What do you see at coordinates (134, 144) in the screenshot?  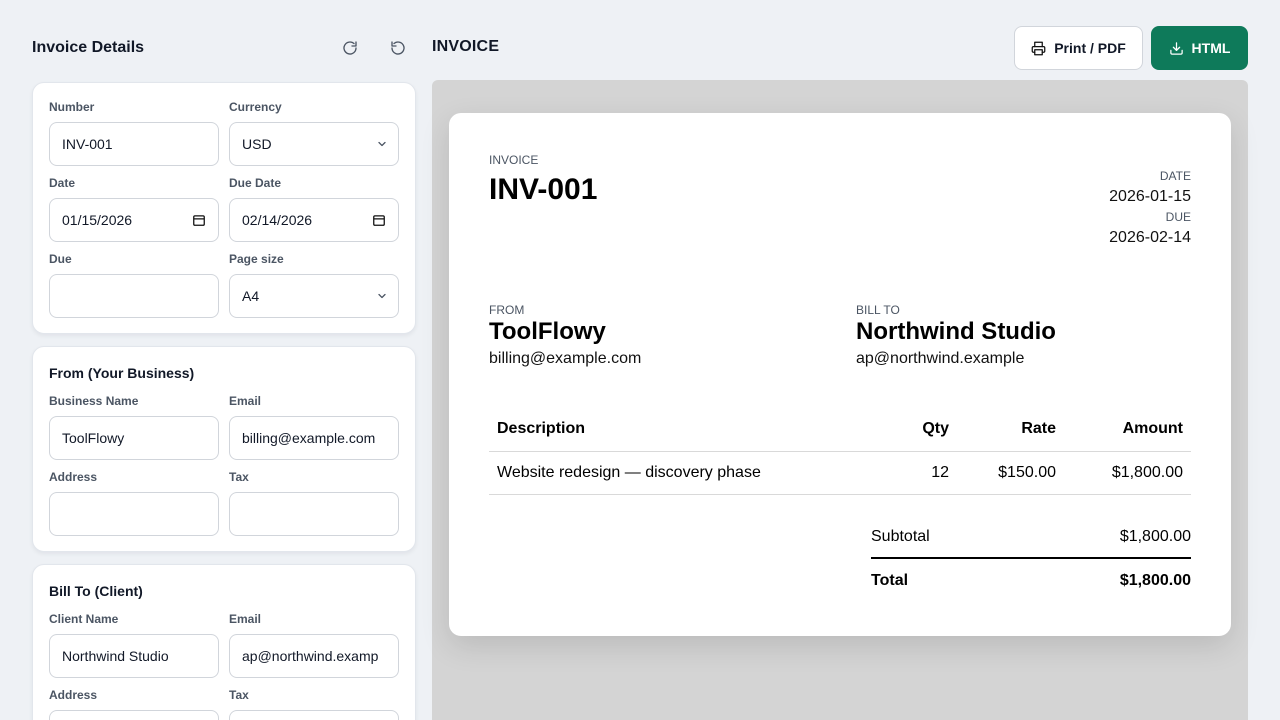 I see `number-input: INV-001` at bounding box center [134, 144].